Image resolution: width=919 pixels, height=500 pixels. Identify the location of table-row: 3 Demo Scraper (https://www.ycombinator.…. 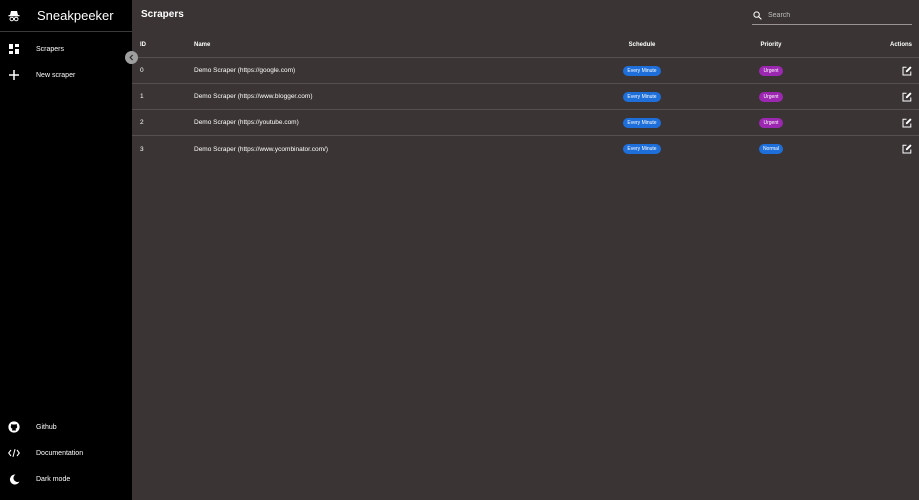
(525, 149).